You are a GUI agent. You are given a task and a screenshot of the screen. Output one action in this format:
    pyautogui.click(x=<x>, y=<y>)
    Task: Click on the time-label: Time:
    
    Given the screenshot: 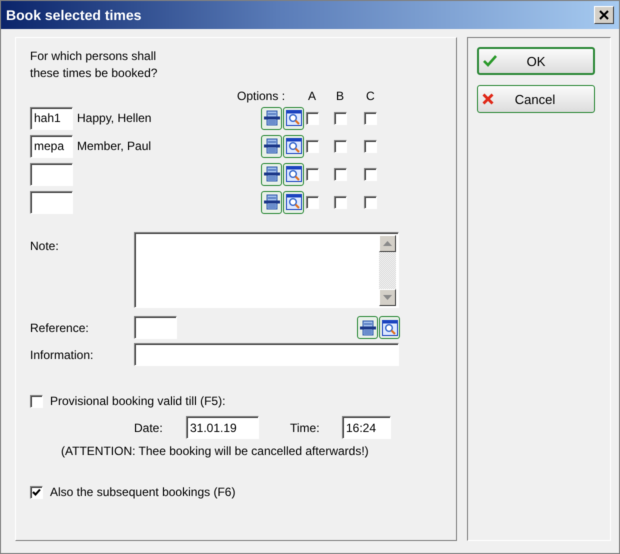 What is the action you would take?
    pyautogui.click(x=305, y=427)
    